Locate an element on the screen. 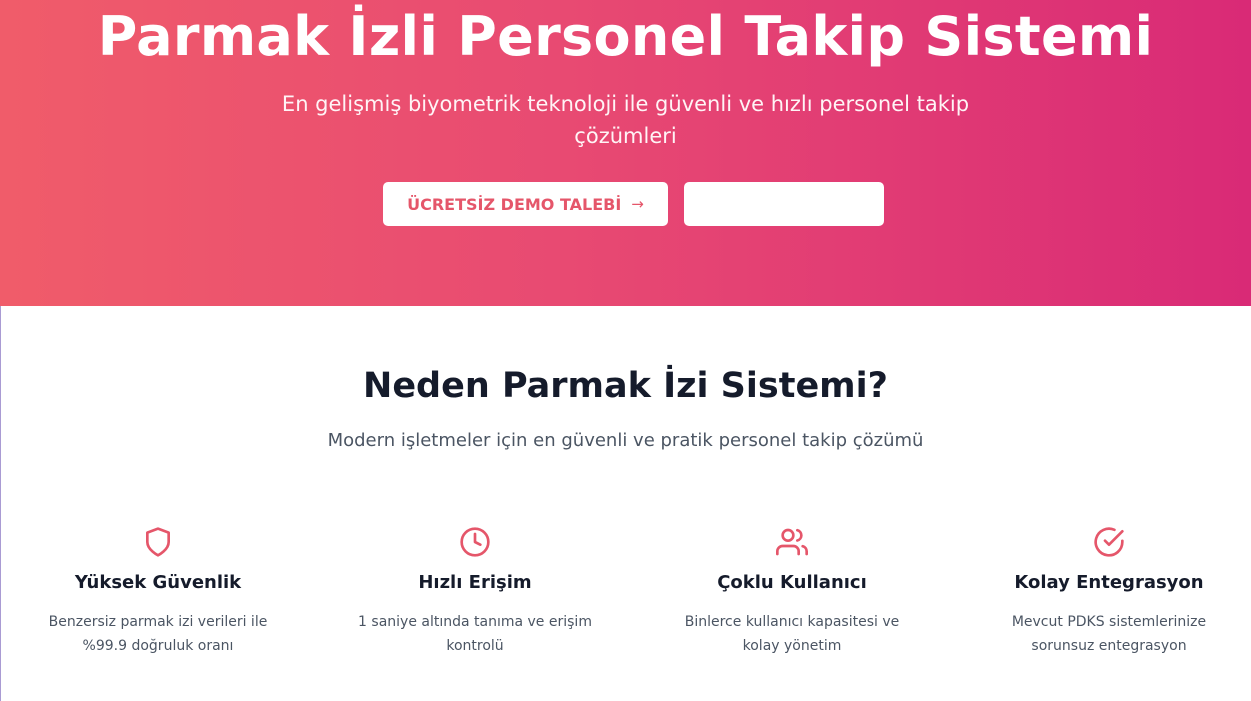  feature-title: Kolay Entegrasyon is located at coordinates (1109, 582).